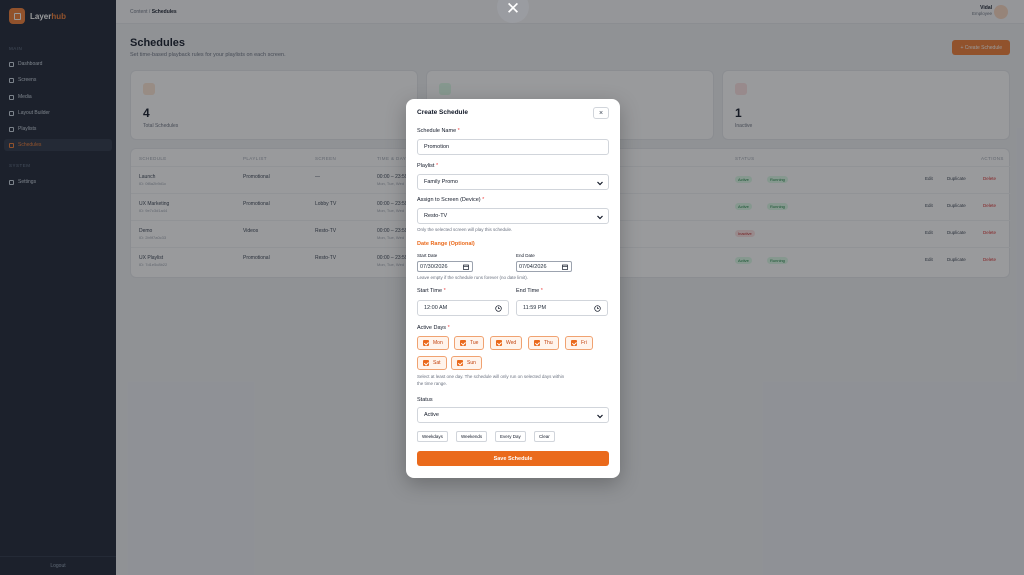  What do you see at coordinates (543, 343) in the screenshot?
I see `day-chip-thu: Thu` at bounding box center [543, 343].